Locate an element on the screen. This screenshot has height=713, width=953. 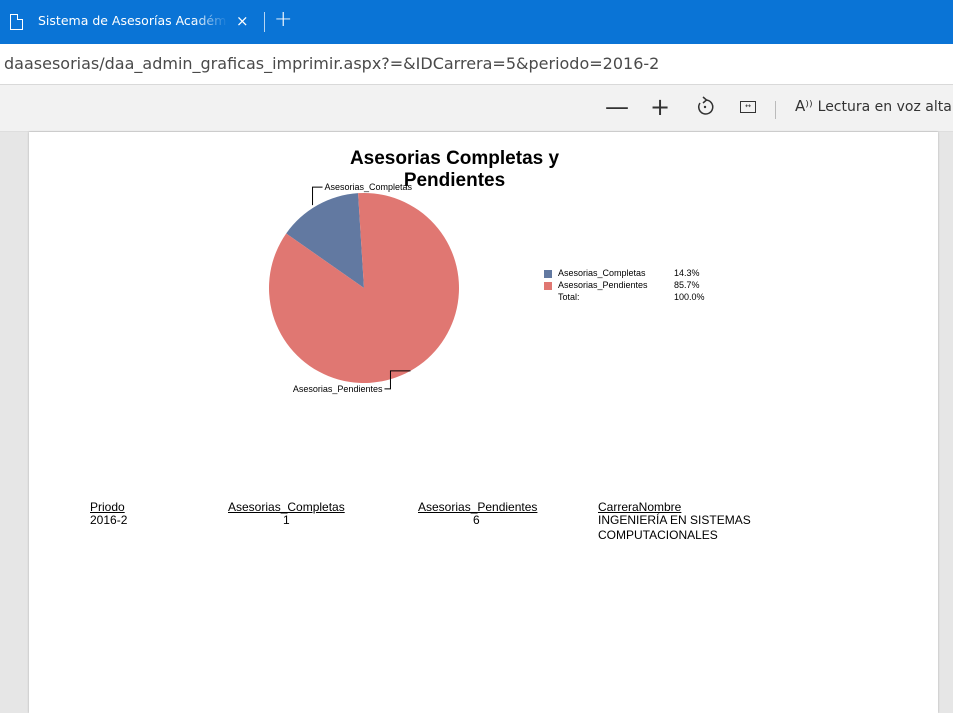
close-tab-icon: × is located at coordinates (242, 21).